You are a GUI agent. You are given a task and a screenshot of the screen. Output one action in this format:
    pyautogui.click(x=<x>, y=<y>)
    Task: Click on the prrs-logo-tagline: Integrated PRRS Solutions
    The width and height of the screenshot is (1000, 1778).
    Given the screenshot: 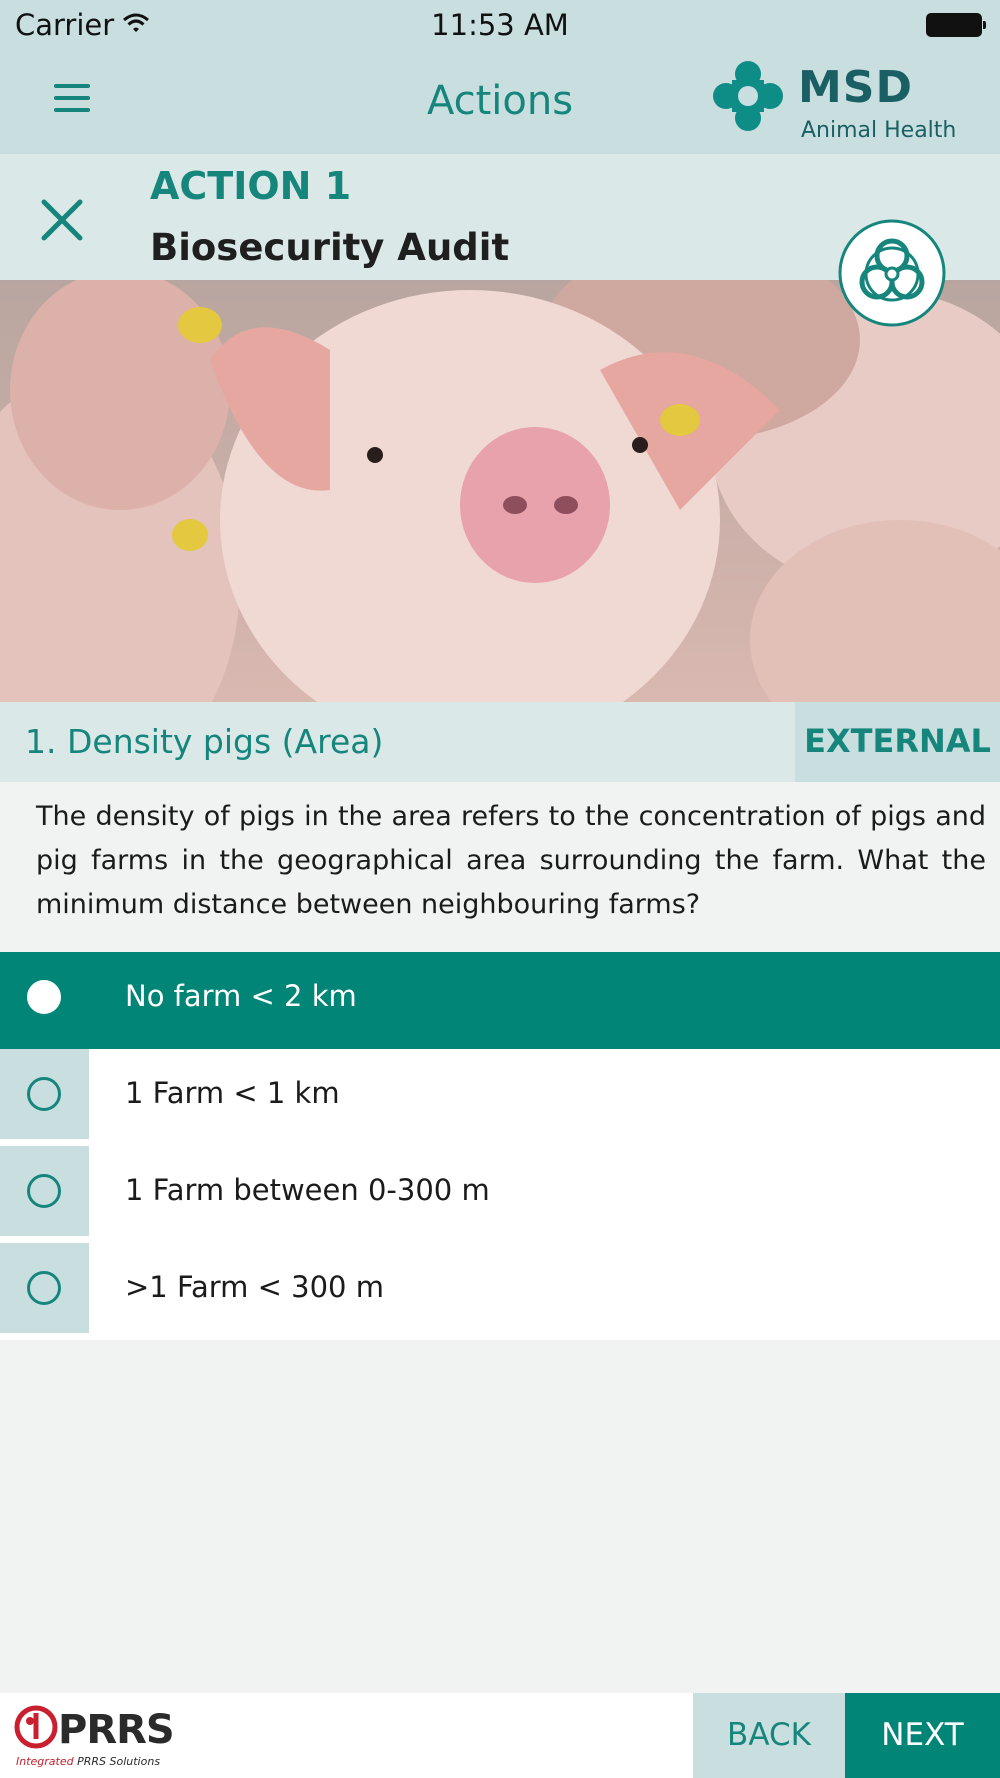 What is the action you would take?
    pyautogui.click(x=88, y=1761)
    